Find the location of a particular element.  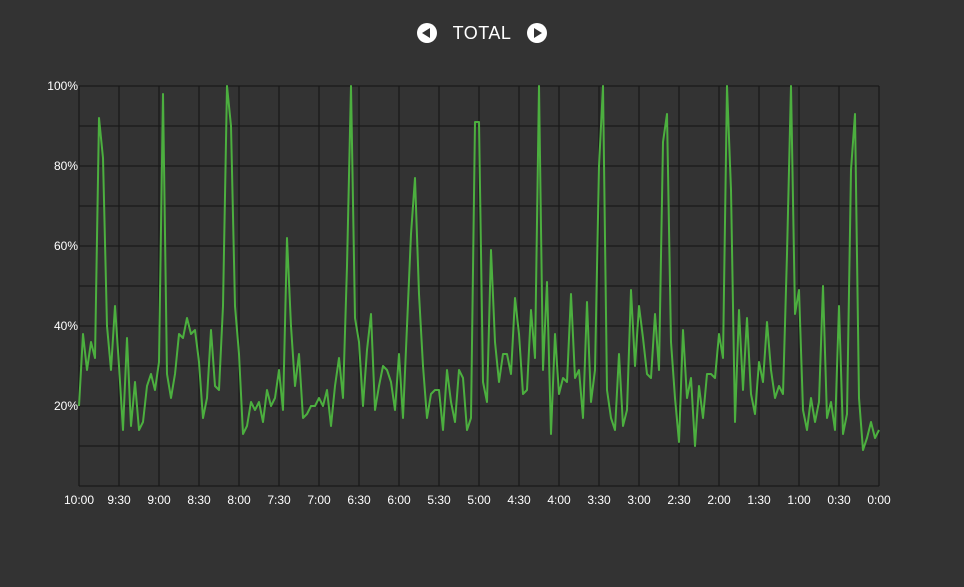

y-tick-label: 80% is located at coordinates (66, 166).